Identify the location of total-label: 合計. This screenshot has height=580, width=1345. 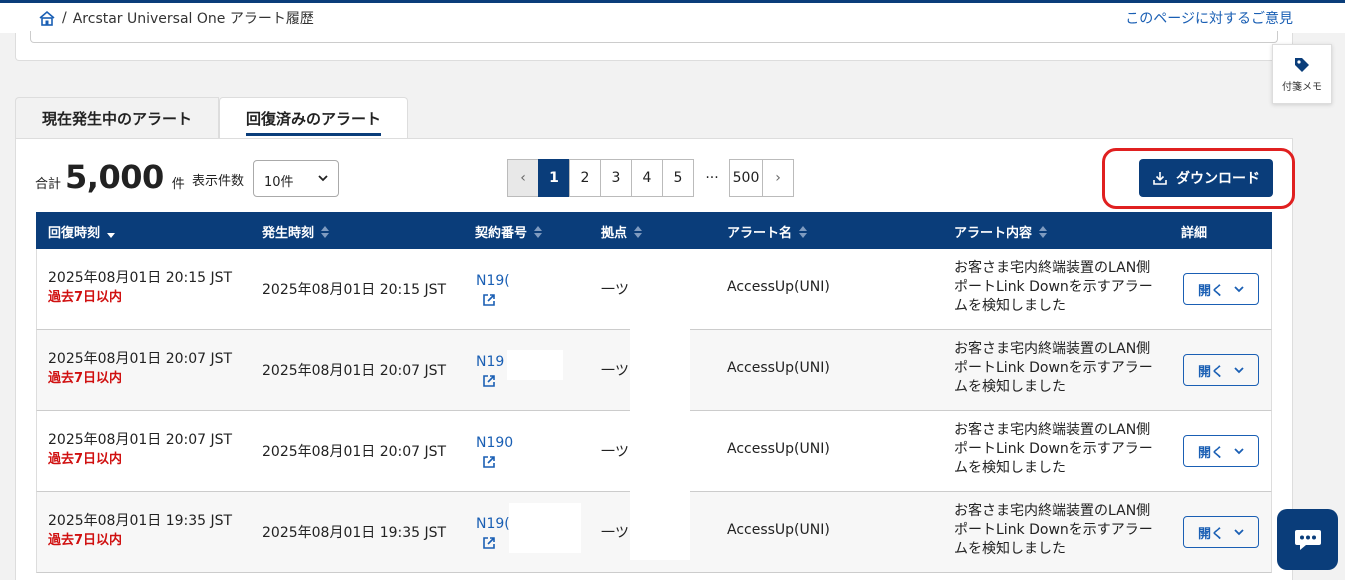
(48, 184).